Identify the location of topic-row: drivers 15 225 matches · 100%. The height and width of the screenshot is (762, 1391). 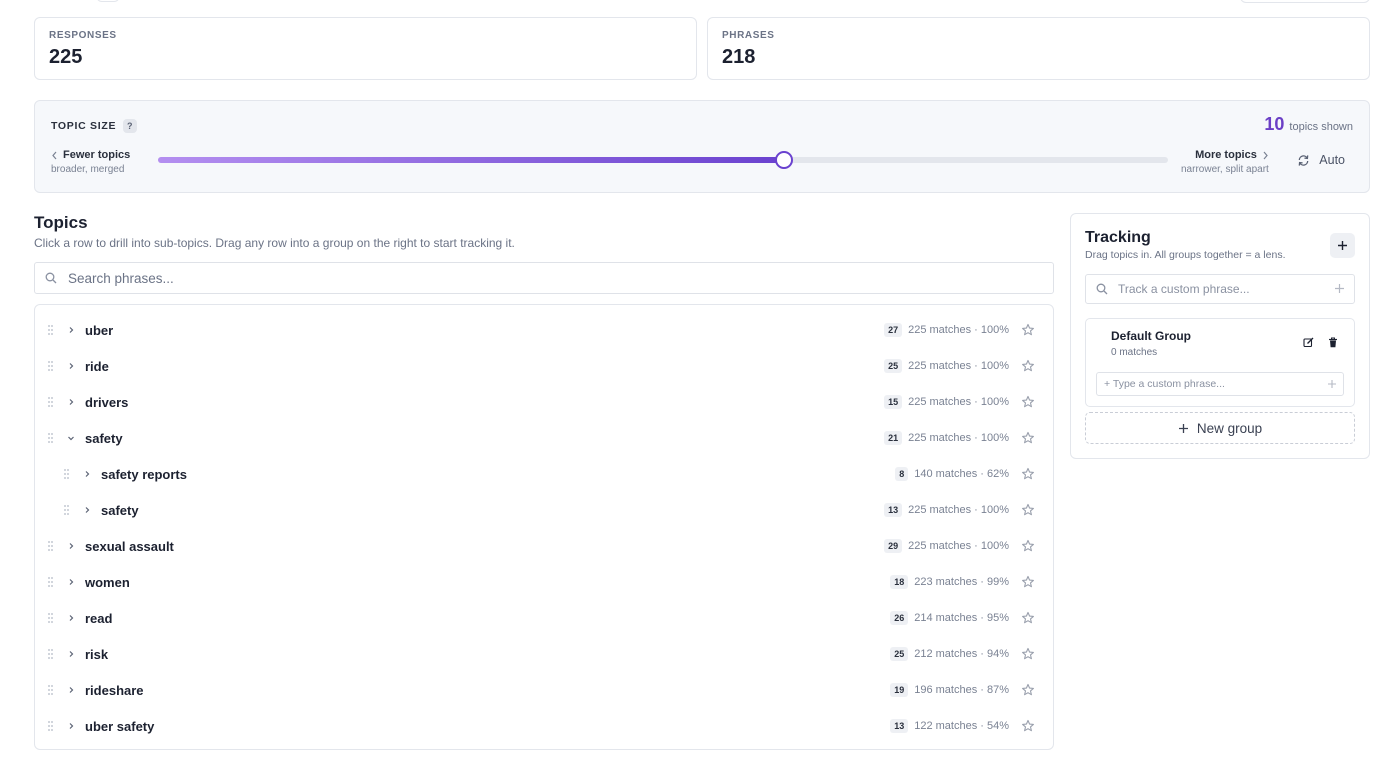
(544, 402).